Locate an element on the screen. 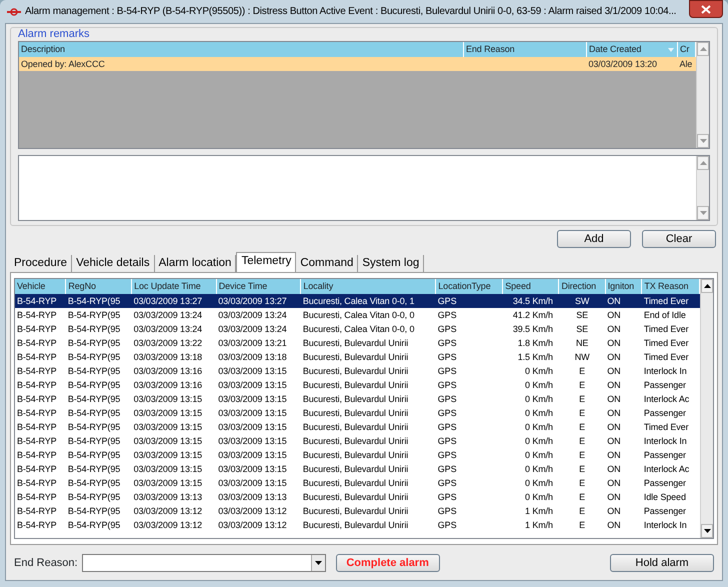  scroll-down-button is located at coordinates (707, 531).